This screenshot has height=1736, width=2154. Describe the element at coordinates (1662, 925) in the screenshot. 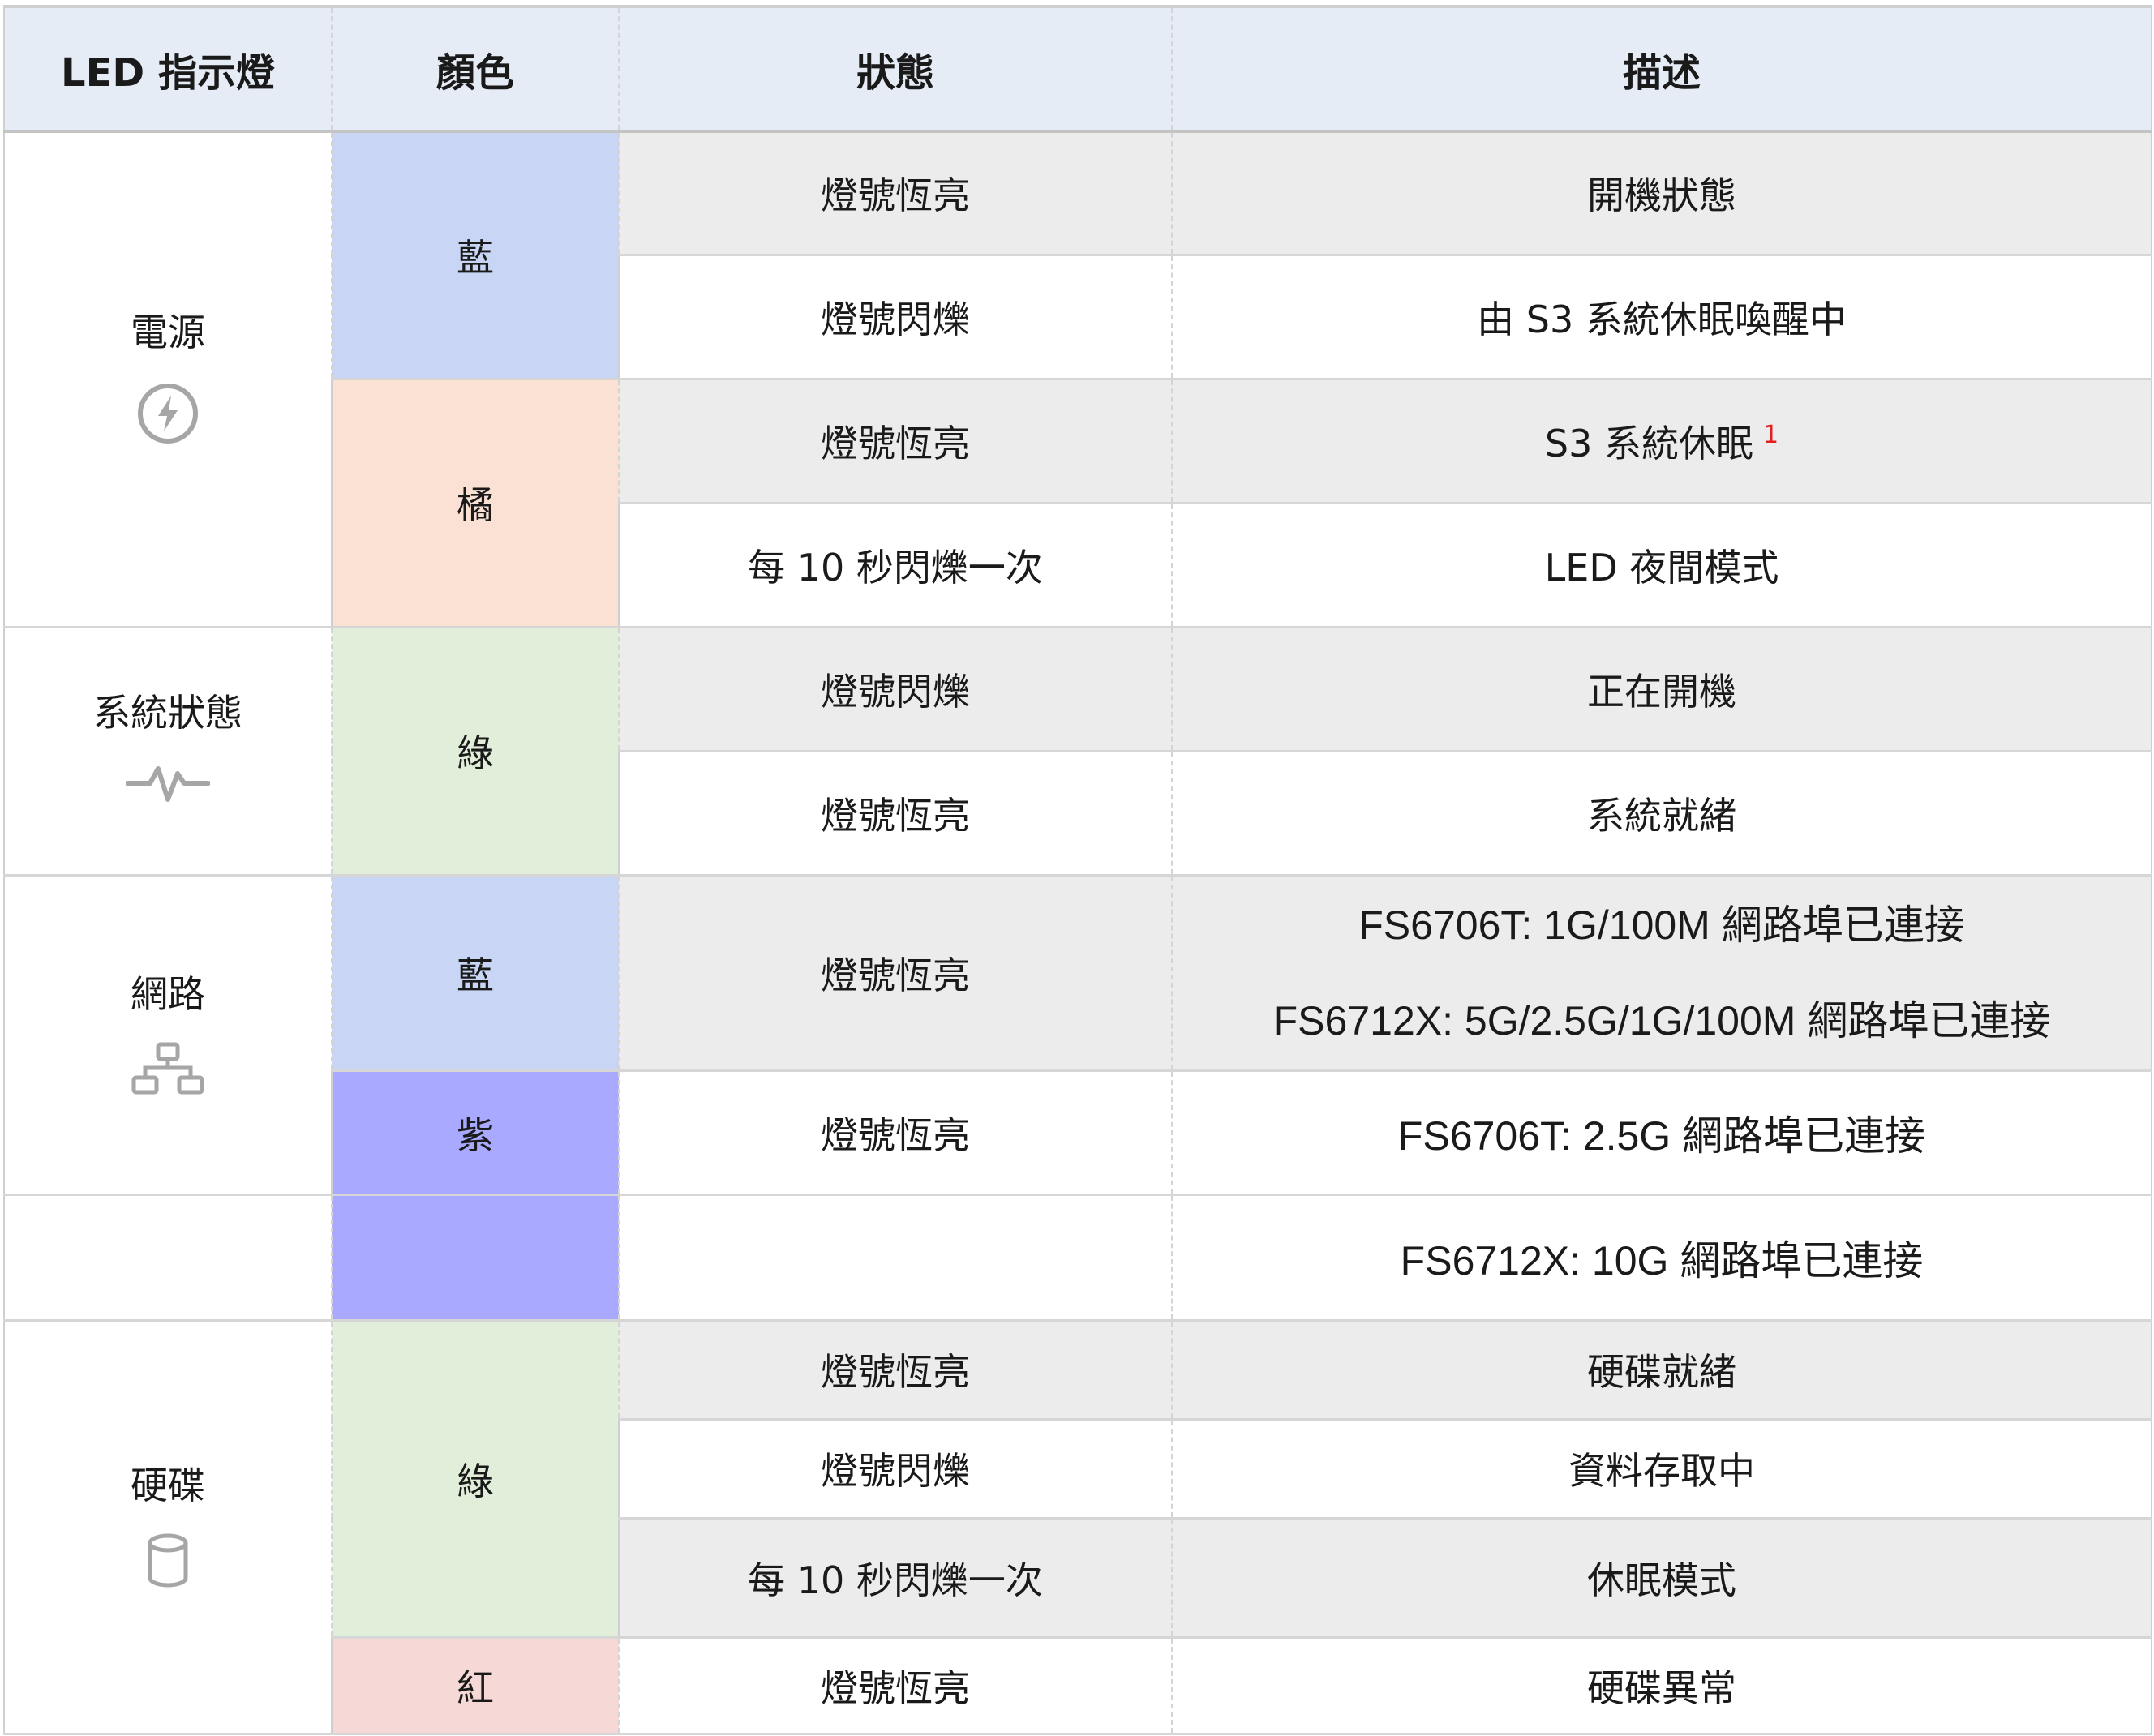

I see `description-line: FS6706T: 1G/100M 網路埠已連接` at that location.